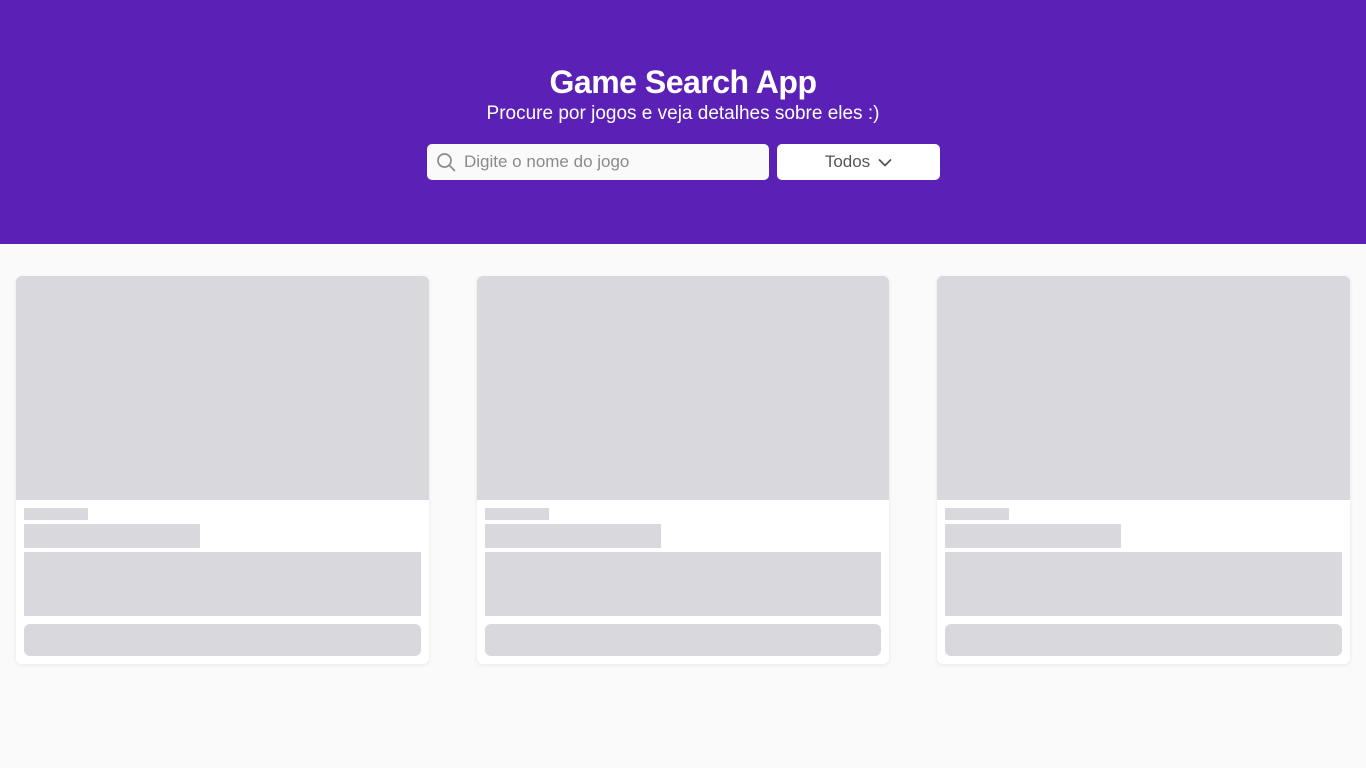 Image resolution: width=1366 pixels, height=768 pixels. What do you see at coordinates (885, 163) in the screenshot?
I see `chevron-down-icon` at bounding box center [885, 163].